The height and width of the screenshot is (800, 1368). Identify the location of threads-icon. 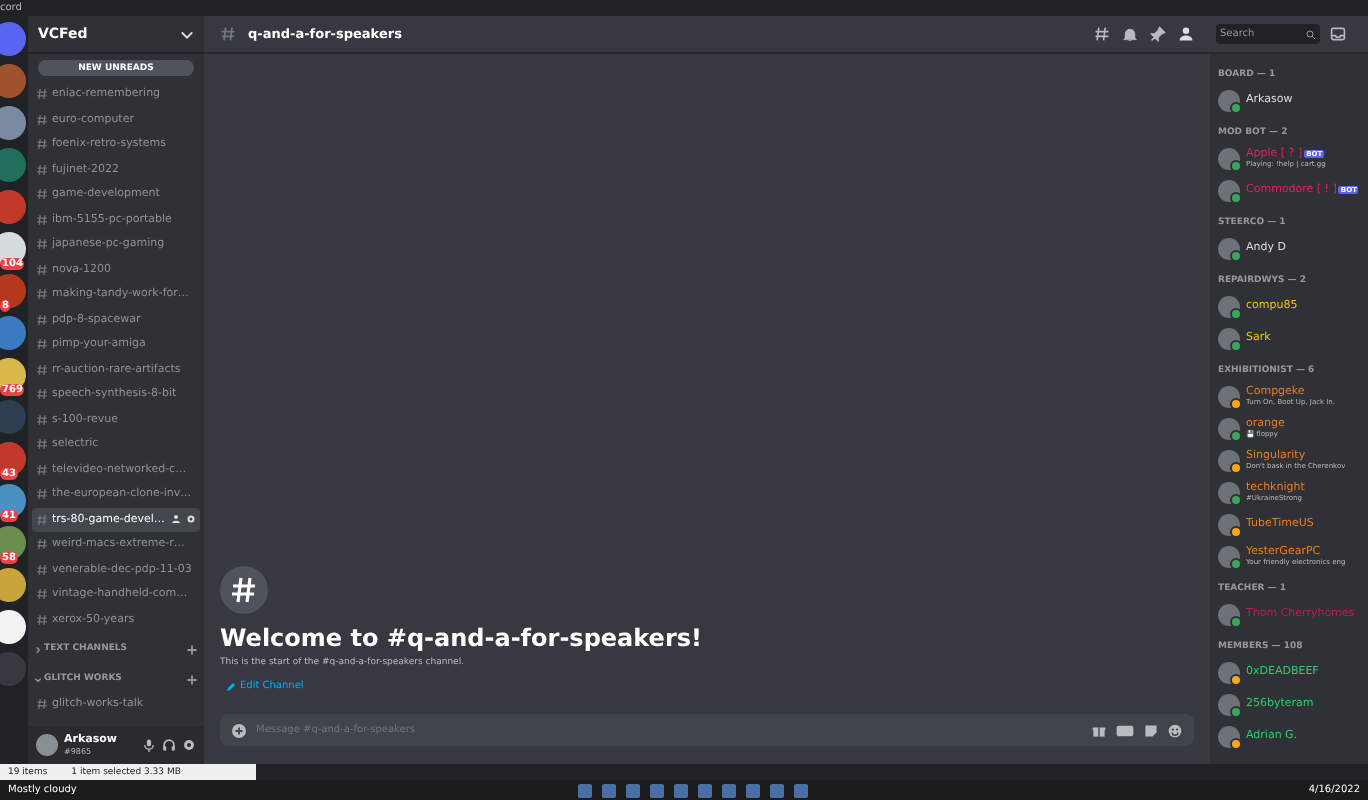
(1102, 34).